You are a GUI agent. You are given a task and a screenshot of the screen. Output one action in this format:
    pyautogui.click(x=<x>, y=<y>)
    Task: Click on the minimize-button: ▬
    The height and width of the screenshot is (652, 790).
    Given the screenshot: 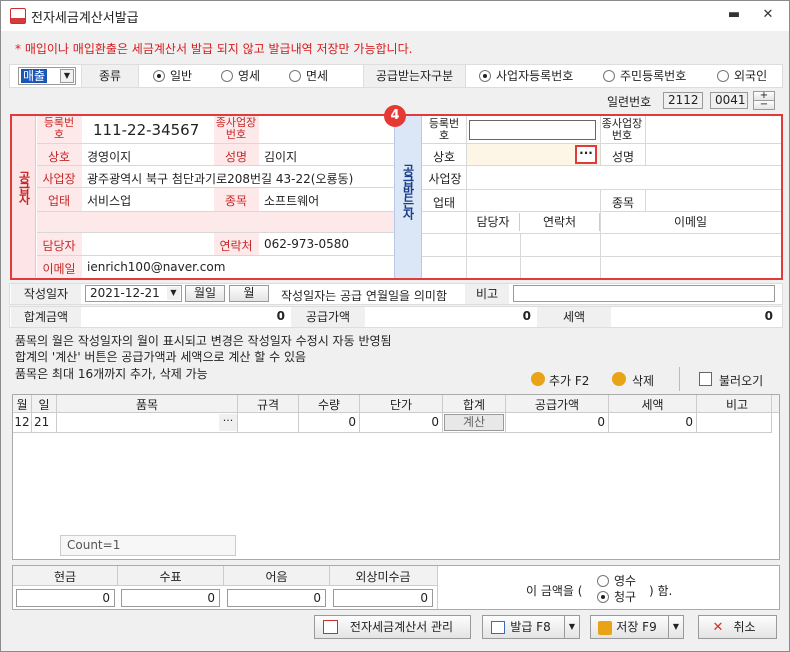 What is the action you would take?
    pyautogui.click(x=734, y=16)
    